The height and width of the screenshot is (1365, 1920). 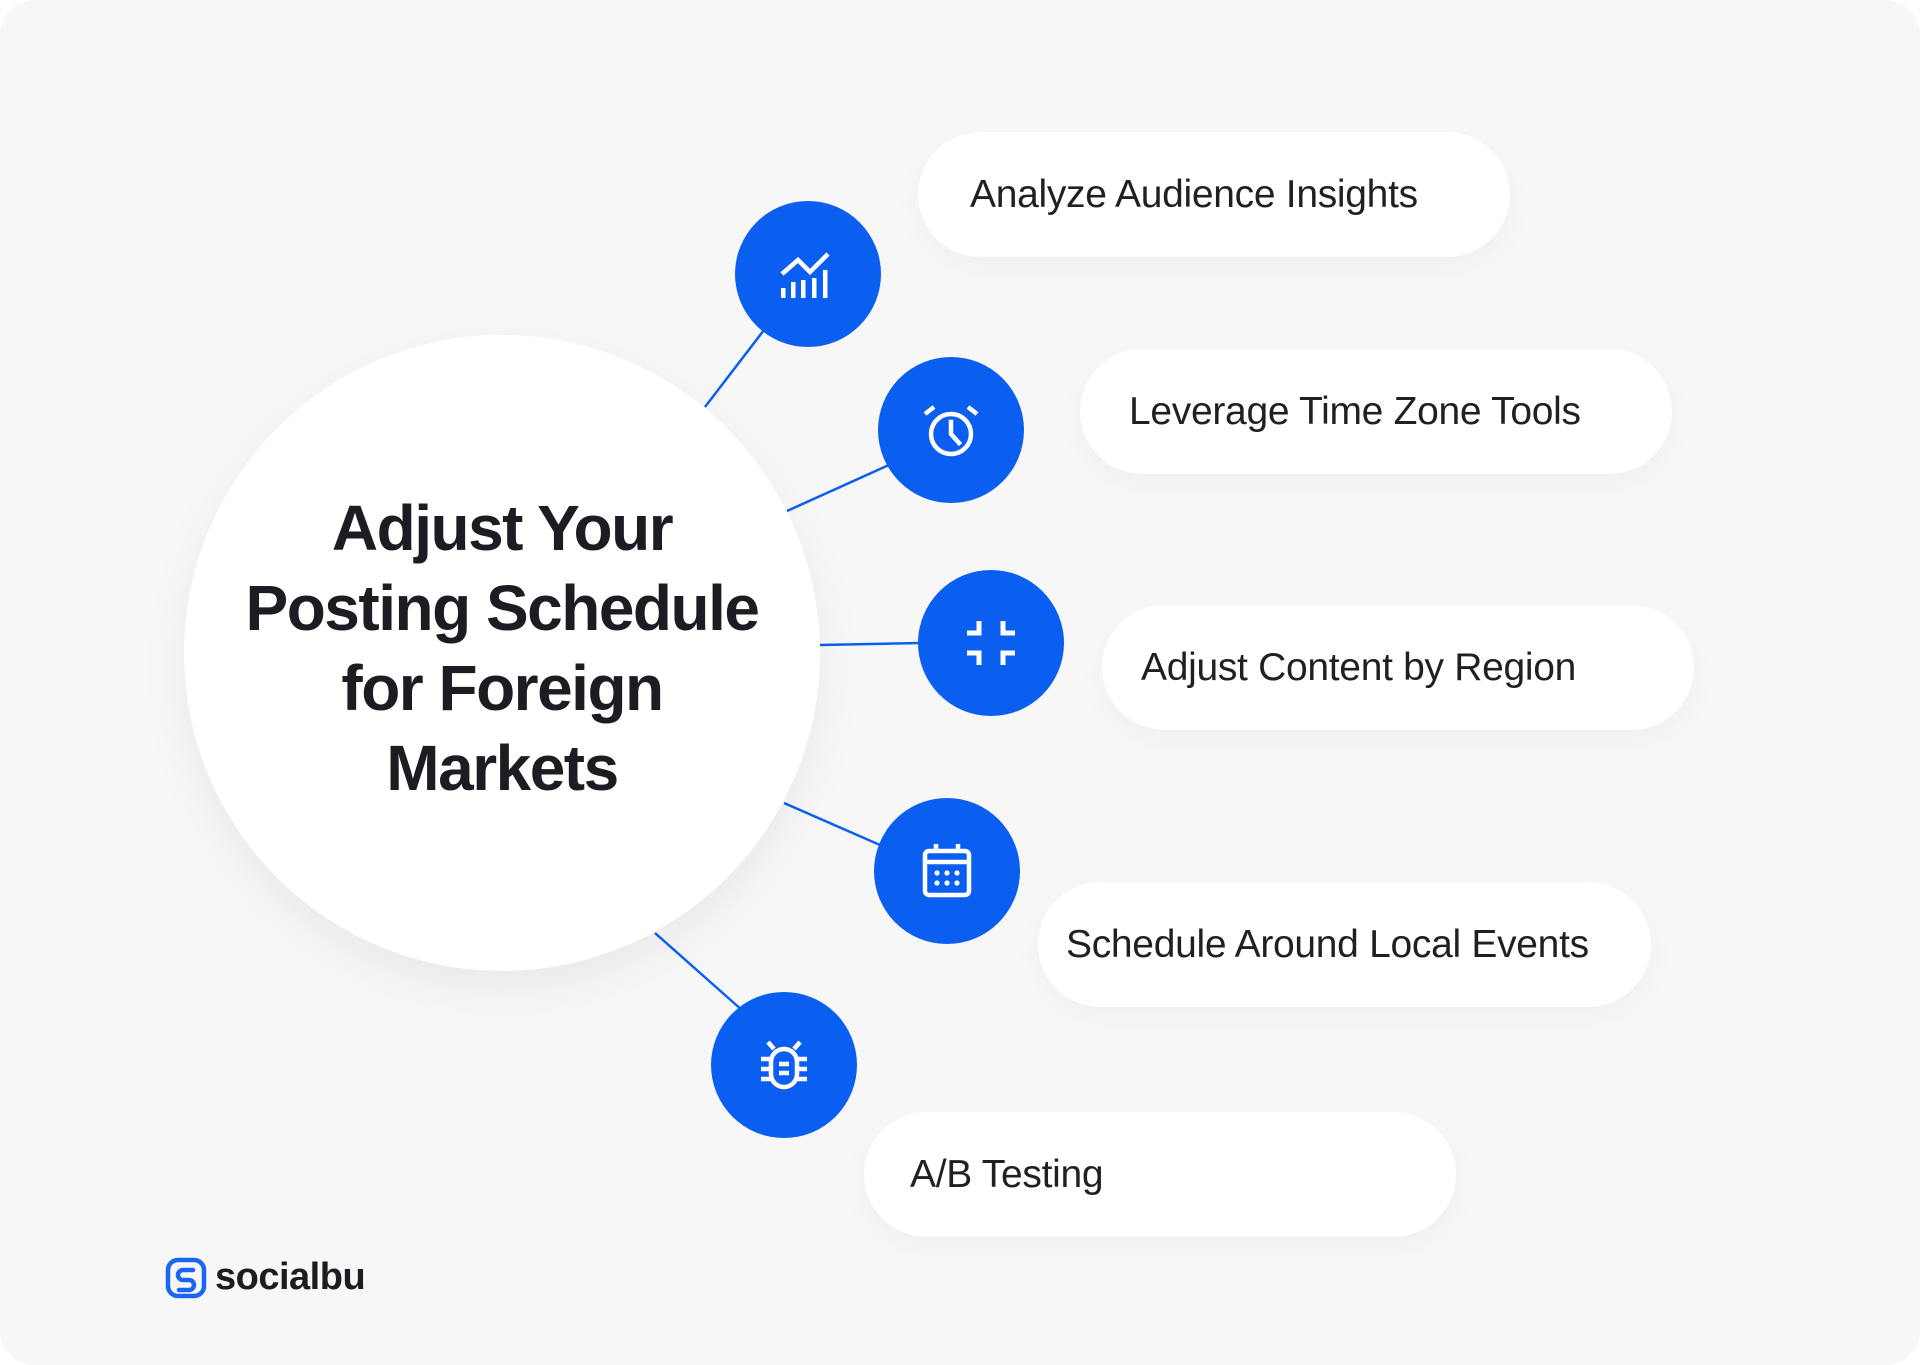 What do you see at coordinates (1007, 1174) in the screenshot?
I see `pill-label: A/B Testing` at bounding box center [1007, 1174].